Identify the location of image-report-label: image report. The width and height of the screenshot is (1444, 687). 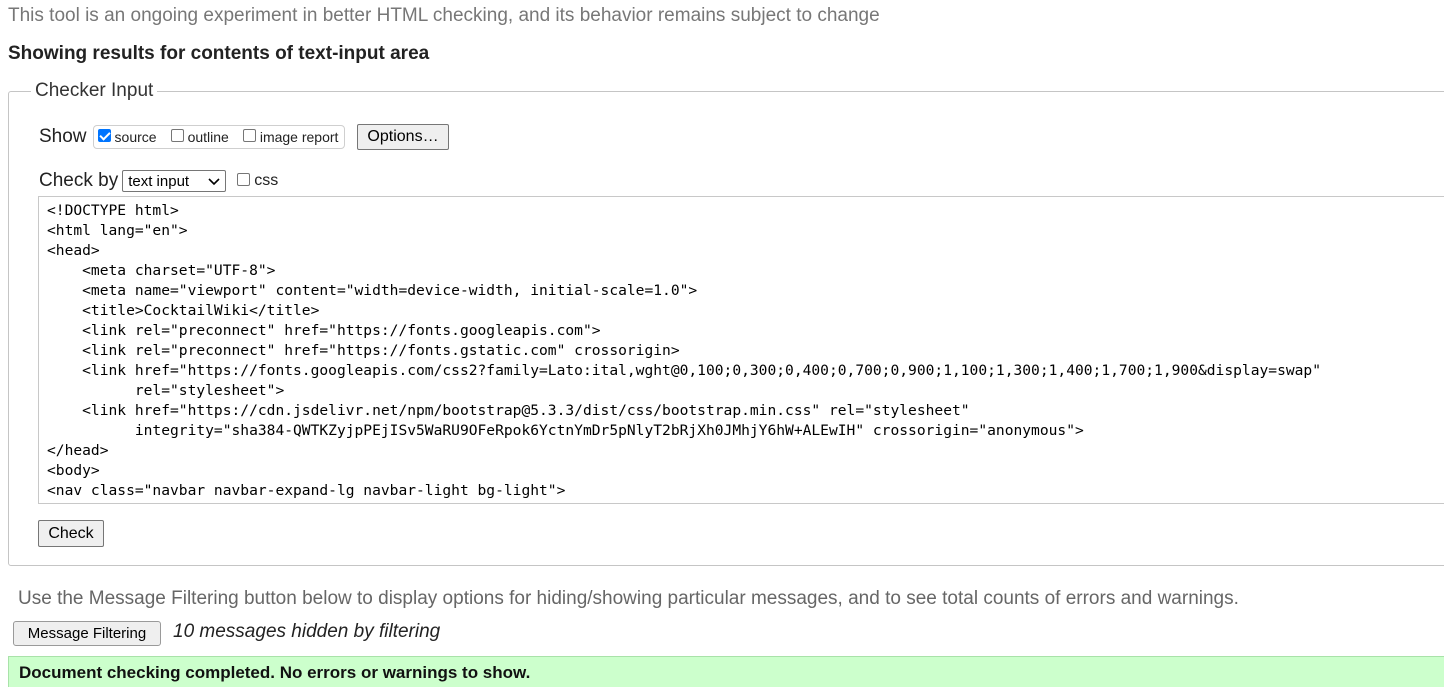
(299, 137).